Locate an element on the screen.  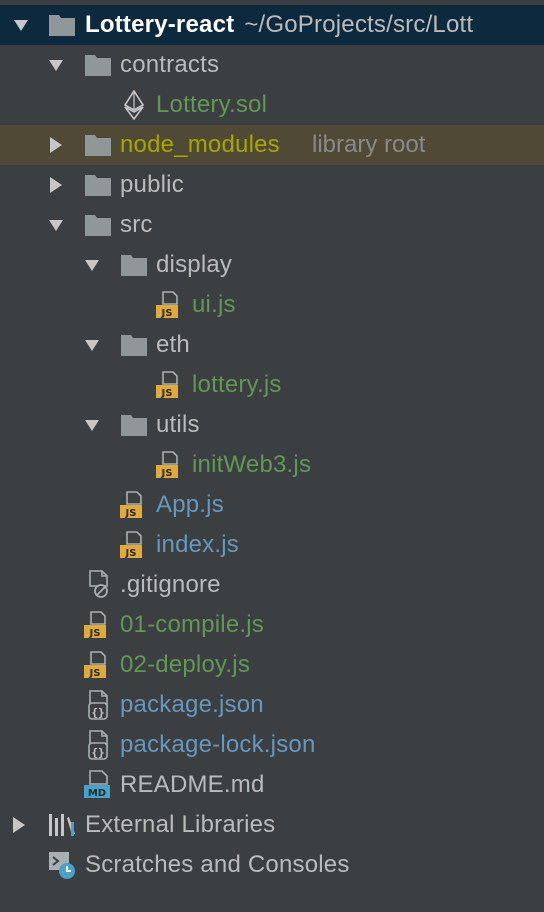
tree-item-gitignore: .gitignore is located at coordinates (272, 585).